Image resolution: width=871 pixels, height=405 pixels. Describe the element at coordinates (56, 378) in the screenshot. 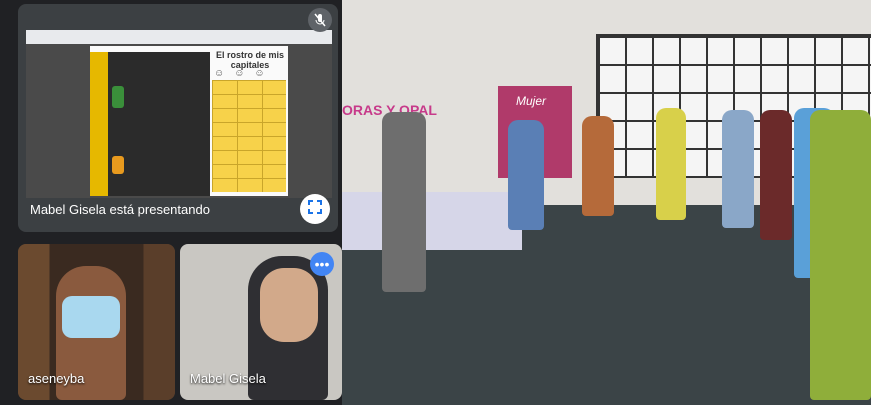

I see `participant-name: aseneyba` at that location.